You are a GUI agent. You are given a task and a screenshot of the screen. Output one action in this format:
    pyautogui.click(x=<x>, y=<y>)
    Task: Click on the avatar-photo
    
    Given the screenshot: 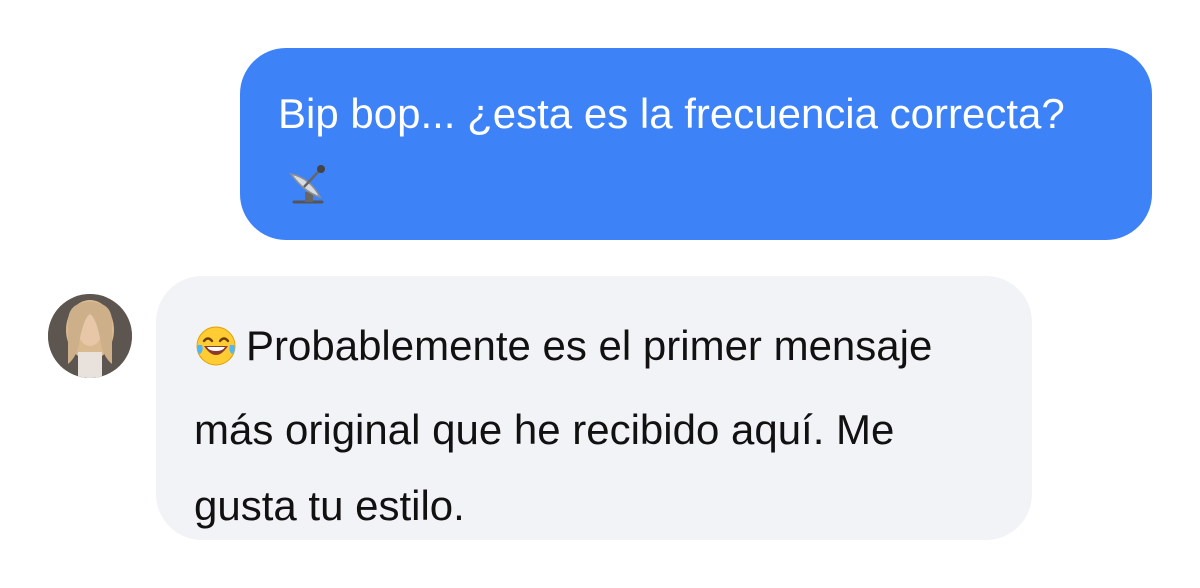 What is the action you would take?
    pyautogui.click(x=90, y=336)
    